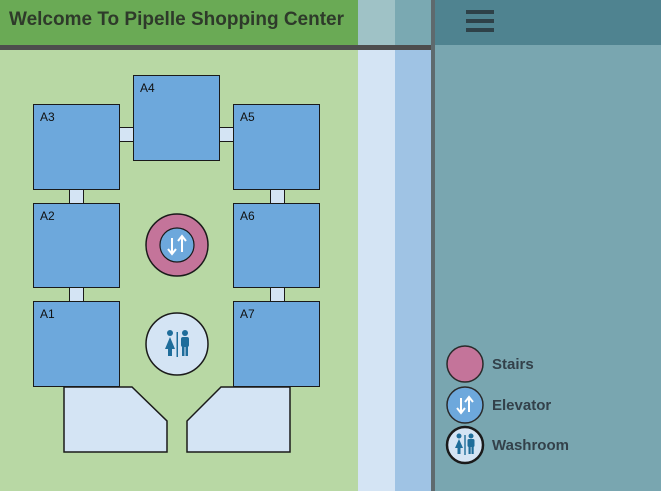 This screenshot has height=491, width=661. What do you see at coordinates (376, 22) in the screenshot?
I see `side-strip-top` at bounding box center [376, 22].